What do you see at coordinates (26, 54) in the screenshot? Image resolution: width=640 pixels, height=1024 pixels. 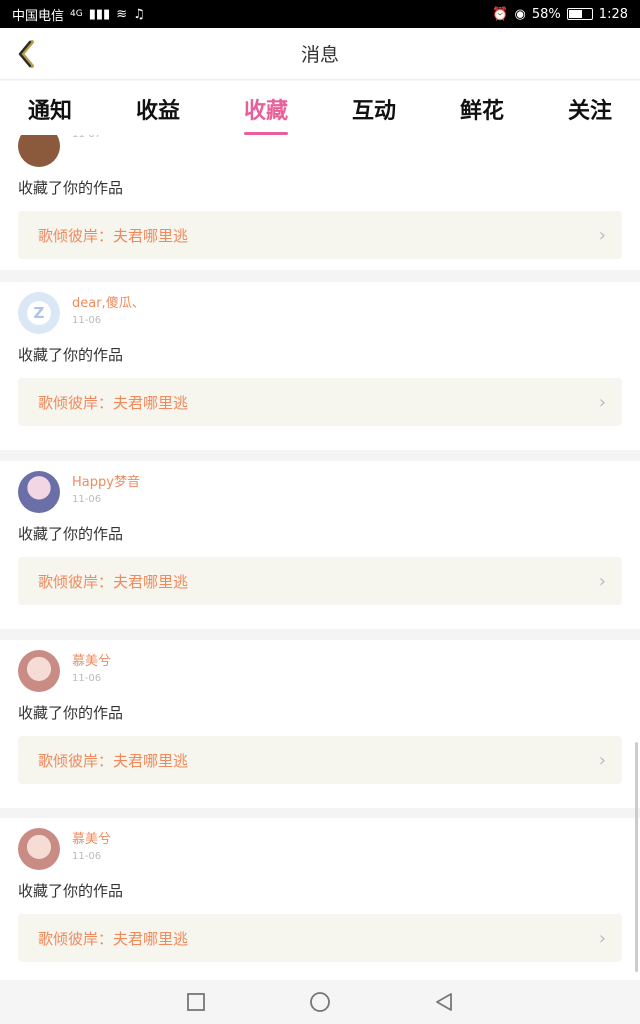 I see `chevron-left-icon` at bounding box center [26, 54].